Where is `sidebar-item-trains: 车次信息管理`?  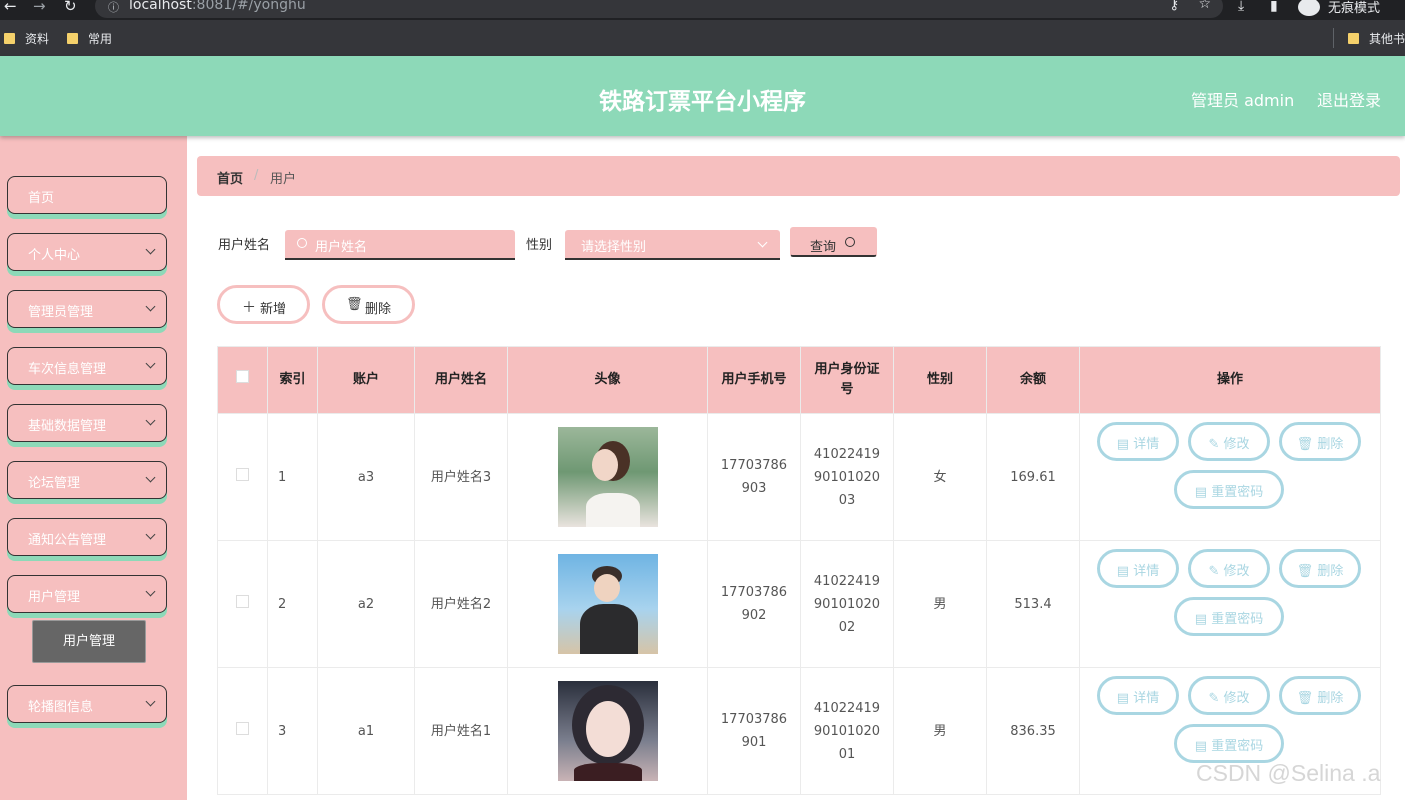 sidebar-item-trains: 车次信息管理 is located at coordinates (87, 366).